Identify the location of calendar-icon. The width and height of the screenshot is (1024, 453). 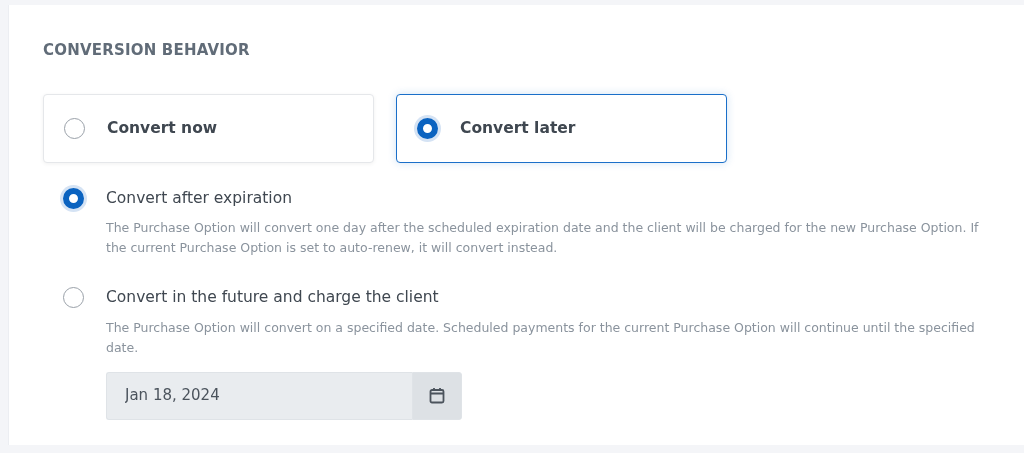
(437, 395).